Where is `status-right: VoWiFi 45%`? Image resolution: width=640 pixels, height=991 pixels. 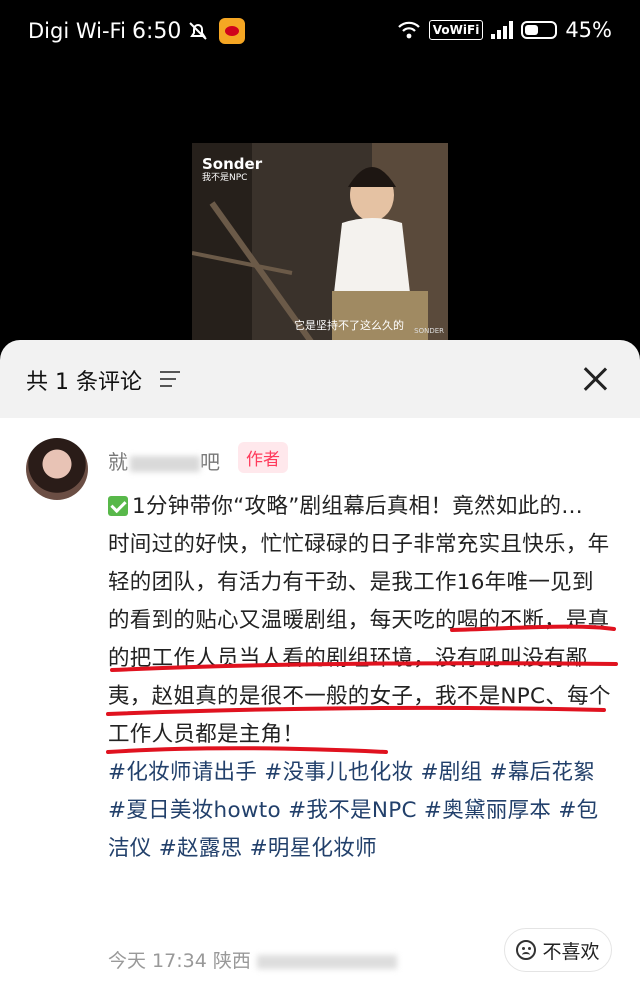 status-right: VoWiFi 45% is located at coordinates (504, 30).